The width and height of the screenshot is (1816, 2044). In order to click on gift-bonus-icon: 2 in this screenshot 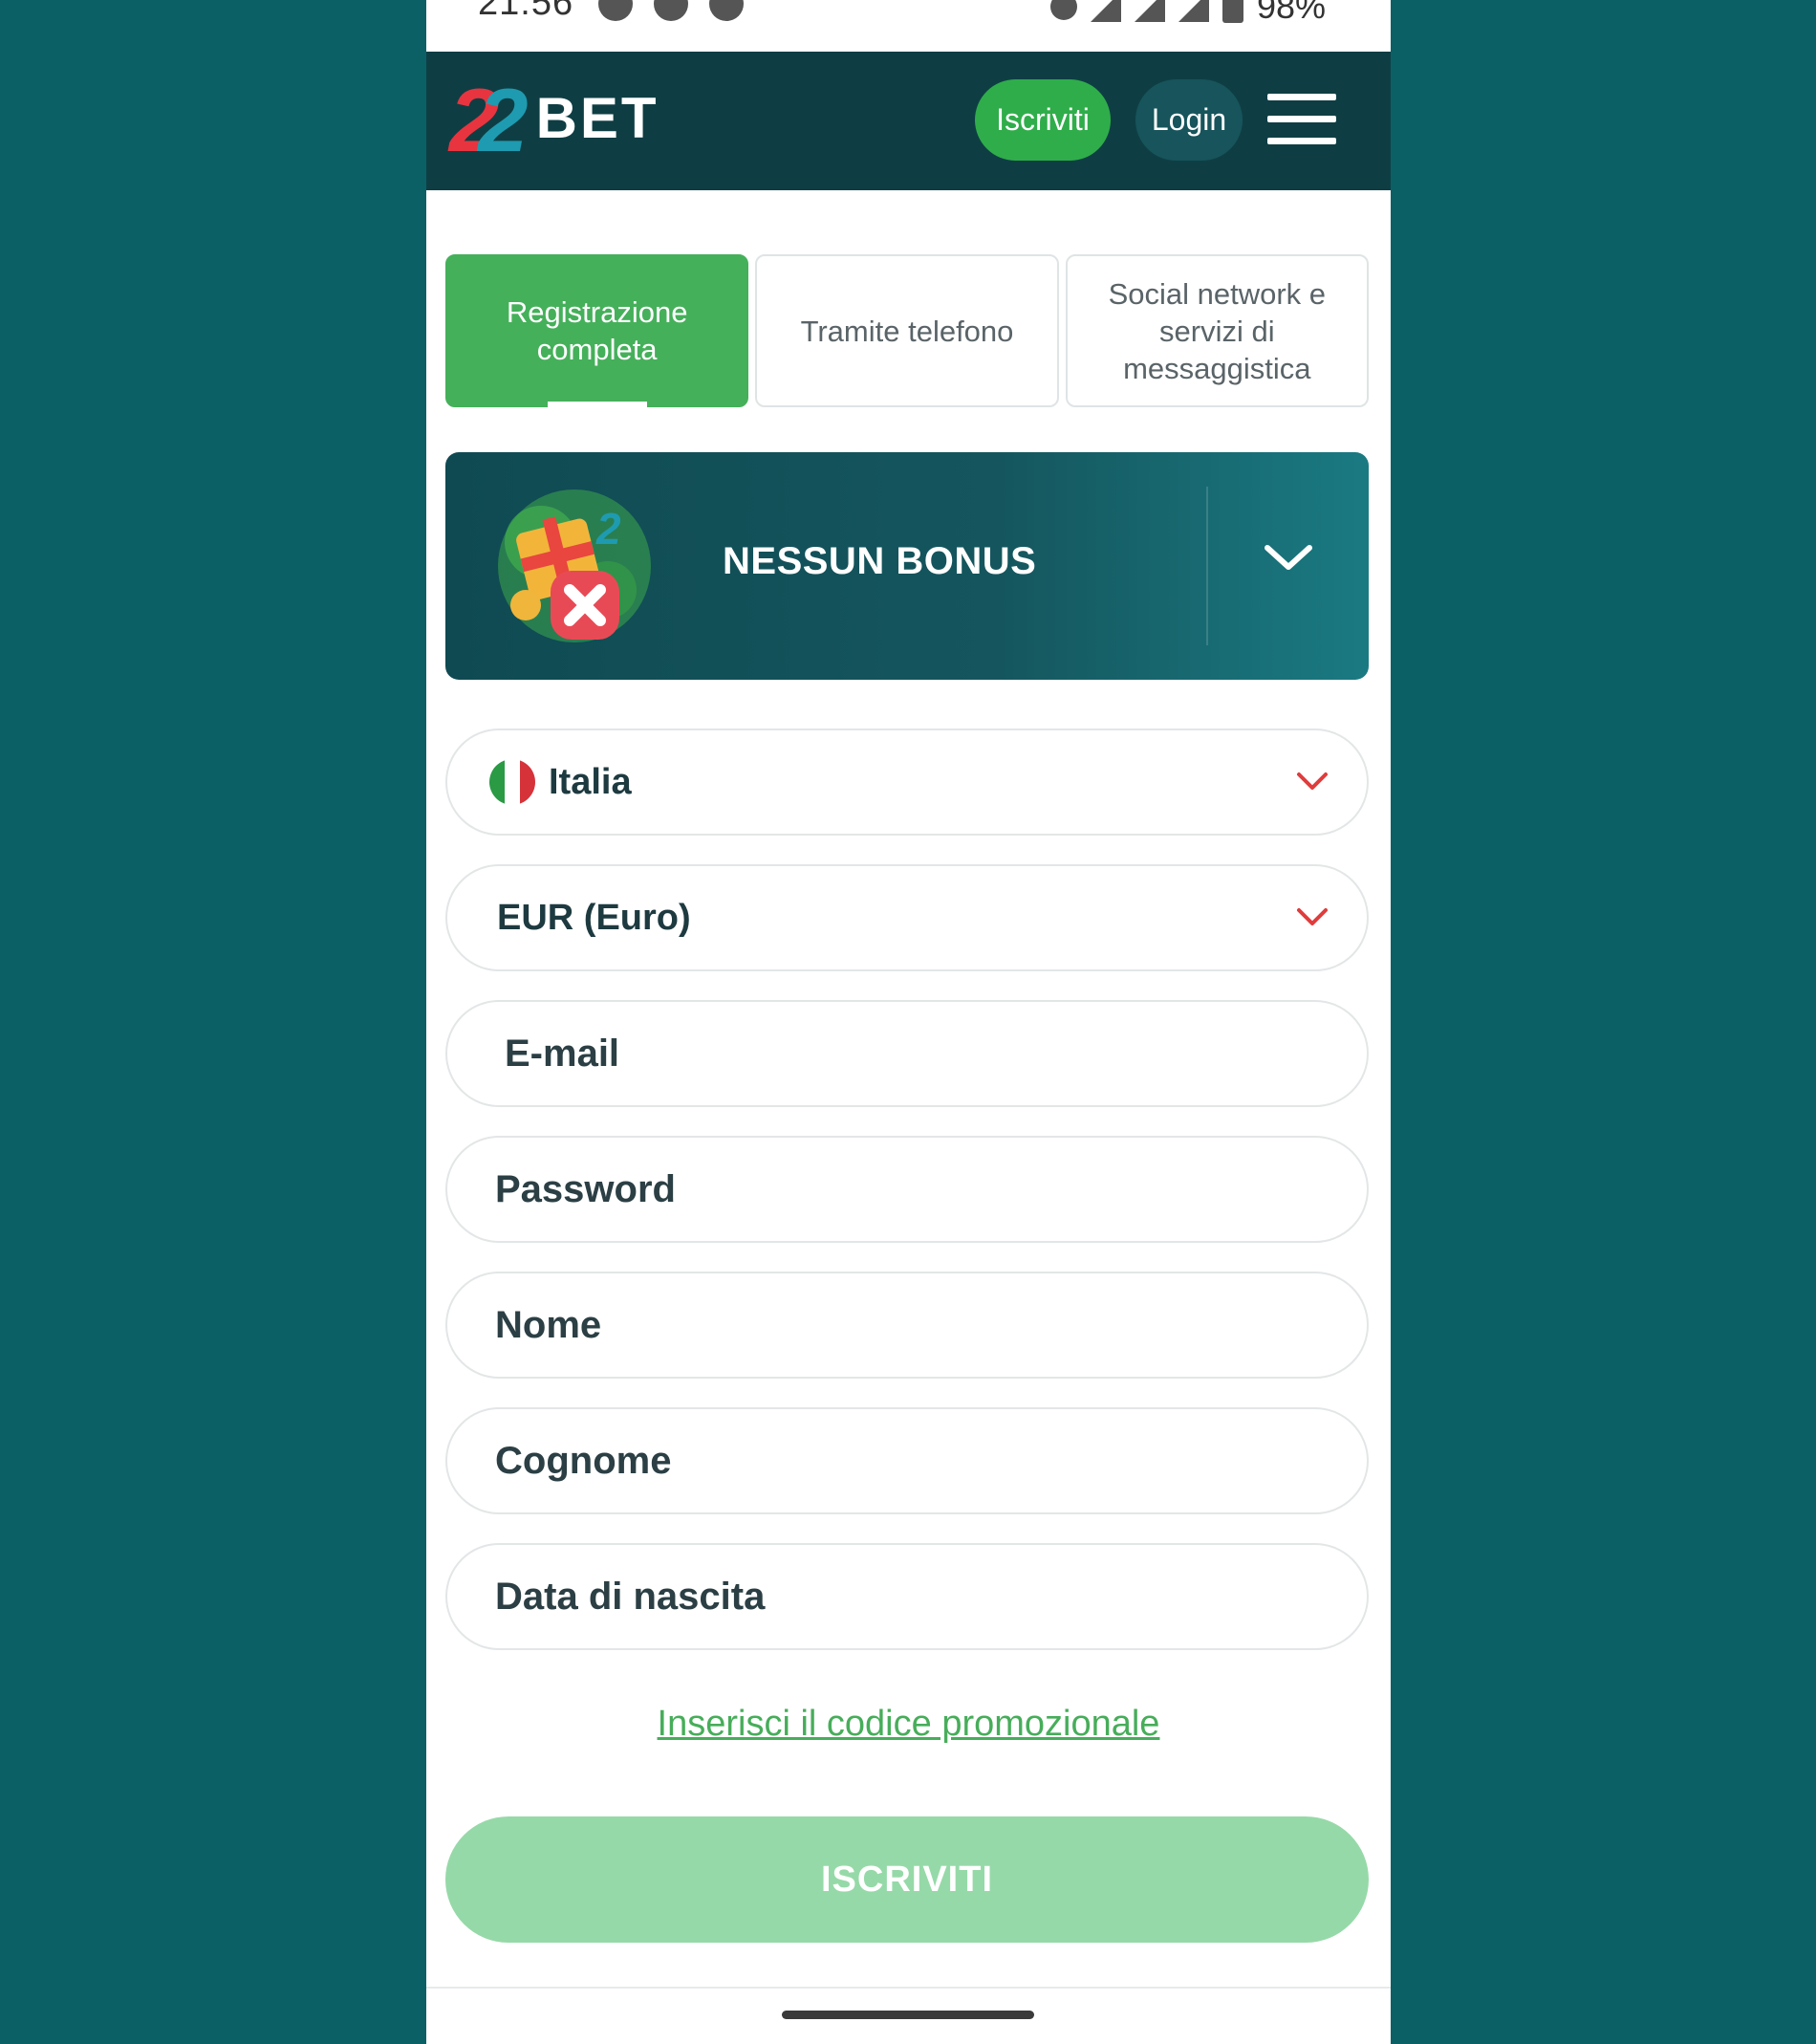, I will do `click(574, 565)`.